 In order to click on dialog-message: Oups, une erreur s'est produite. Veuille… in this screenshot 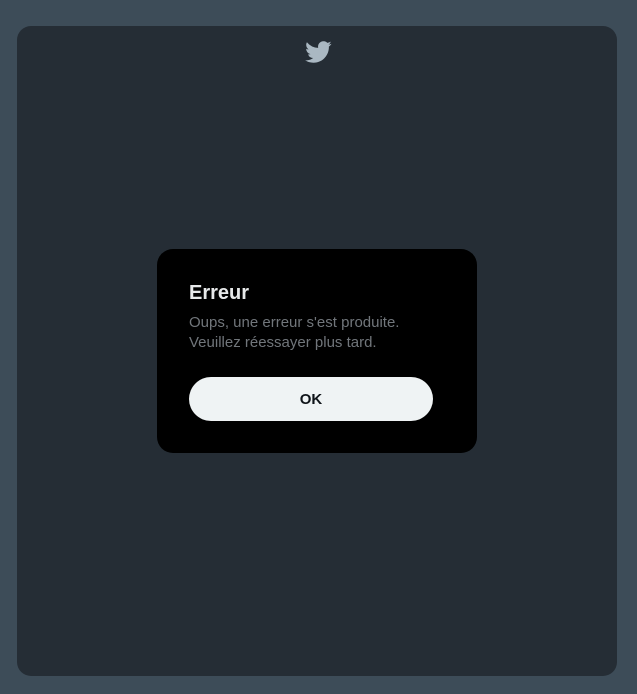, I will do `click(294, 332)`.